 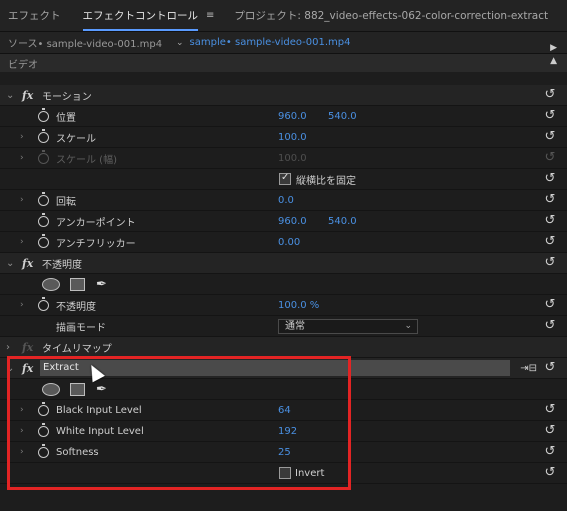 I want to click on anchor-point-row: アンカーポイント 960.0 540.0 ↺, so click(x=283, y=221).